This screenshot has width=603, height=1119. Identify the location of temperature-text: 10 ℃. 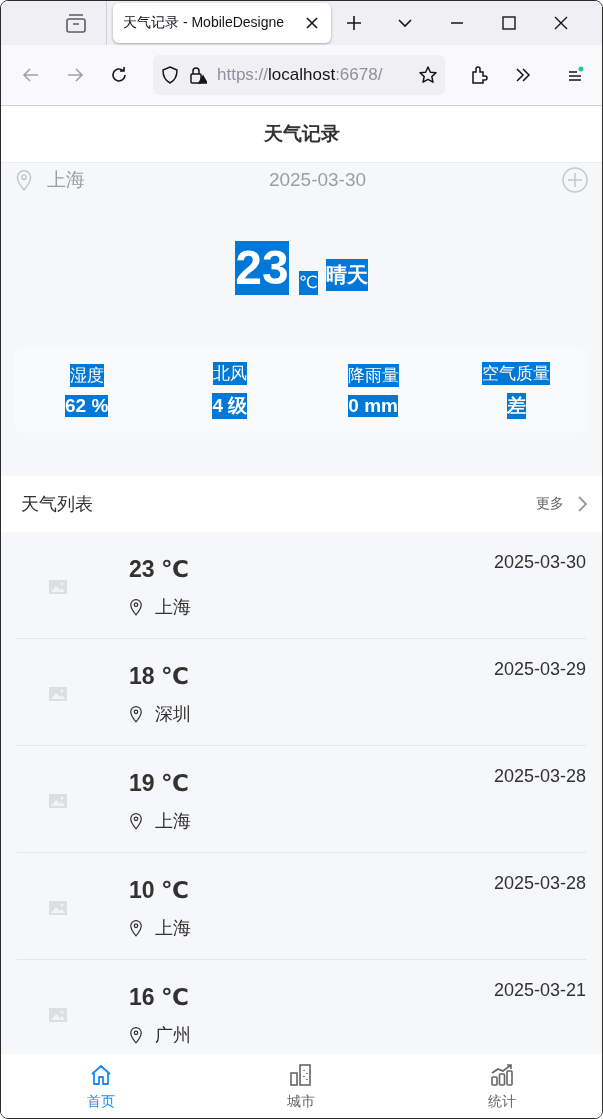
(159, 890).